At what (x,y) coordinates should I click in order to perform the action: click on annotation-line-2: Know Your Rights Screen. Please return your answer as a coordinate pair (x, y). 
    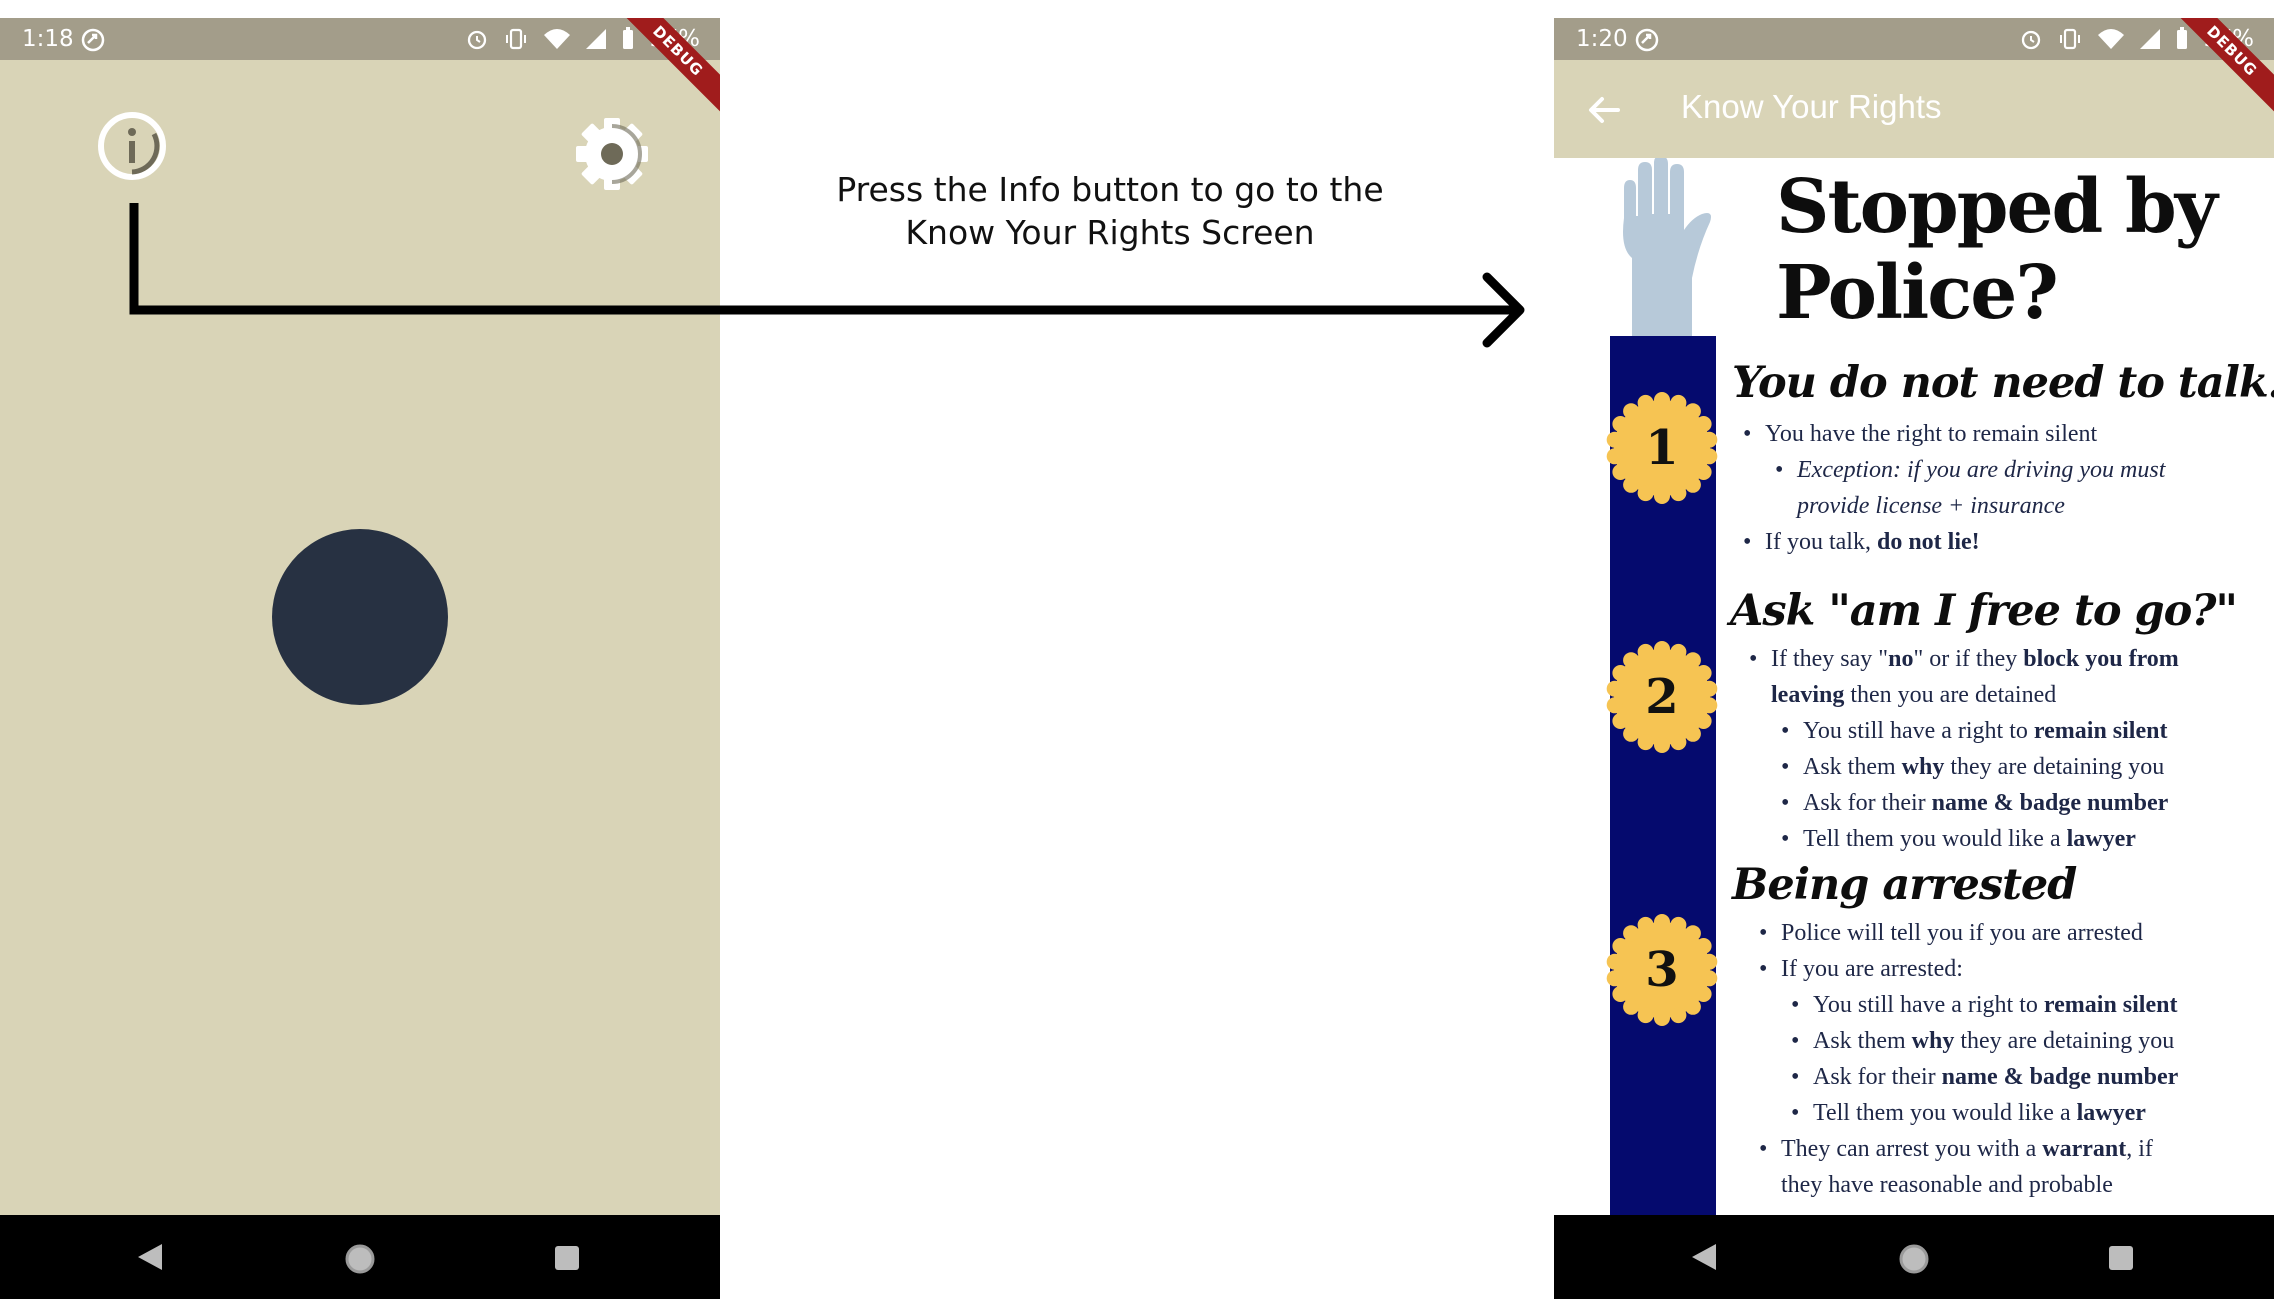
    Looking at the image, I should click on (1110, 232).